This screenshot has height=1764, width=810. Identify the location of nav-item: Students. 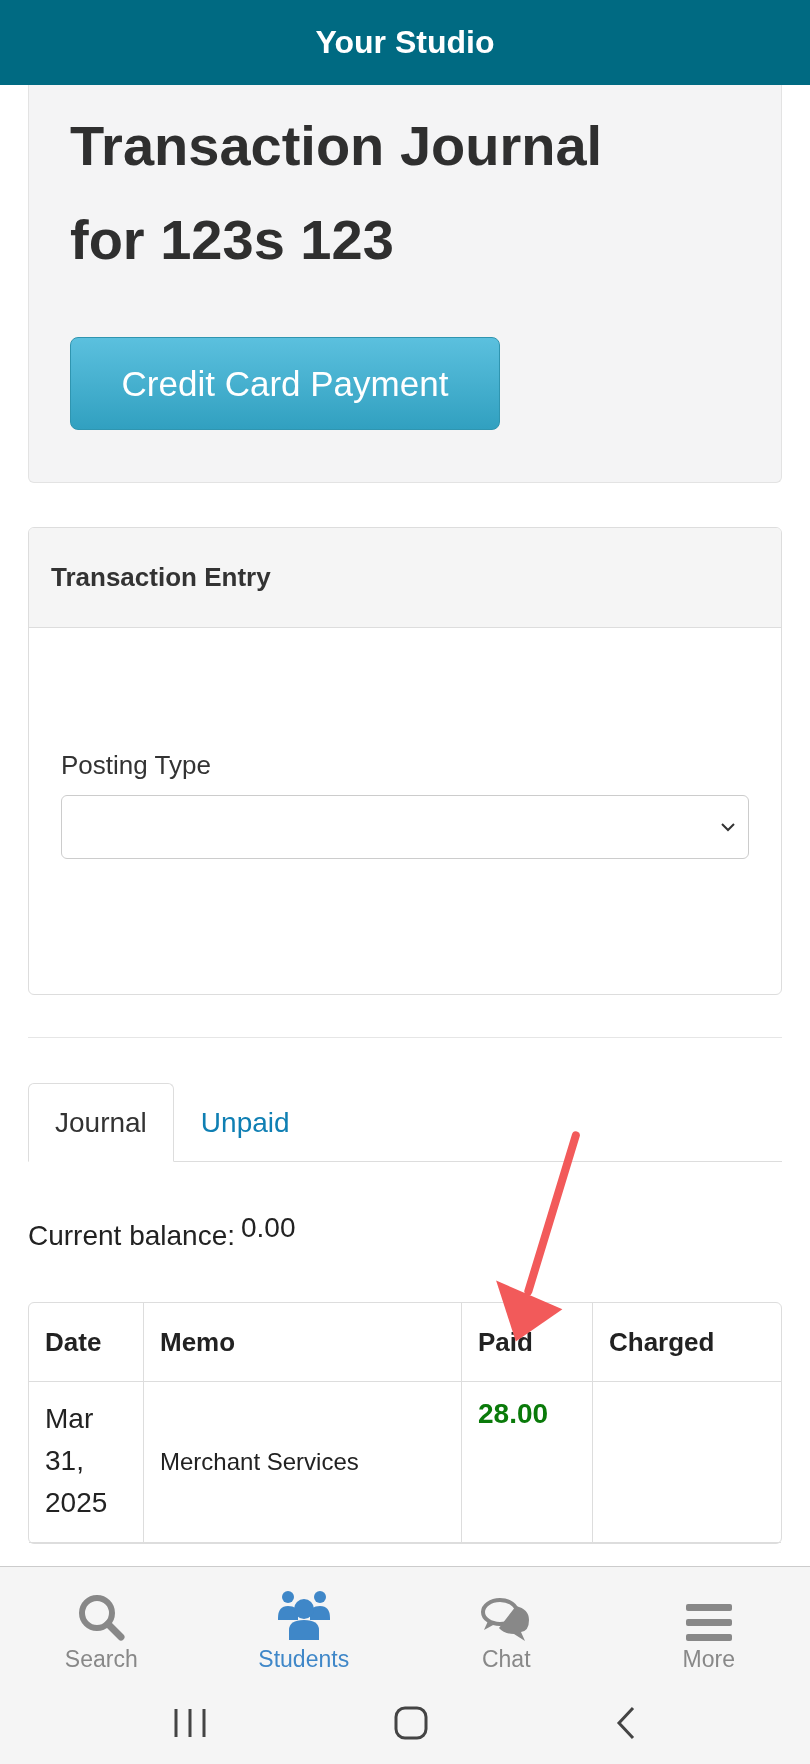
(303, 1624).